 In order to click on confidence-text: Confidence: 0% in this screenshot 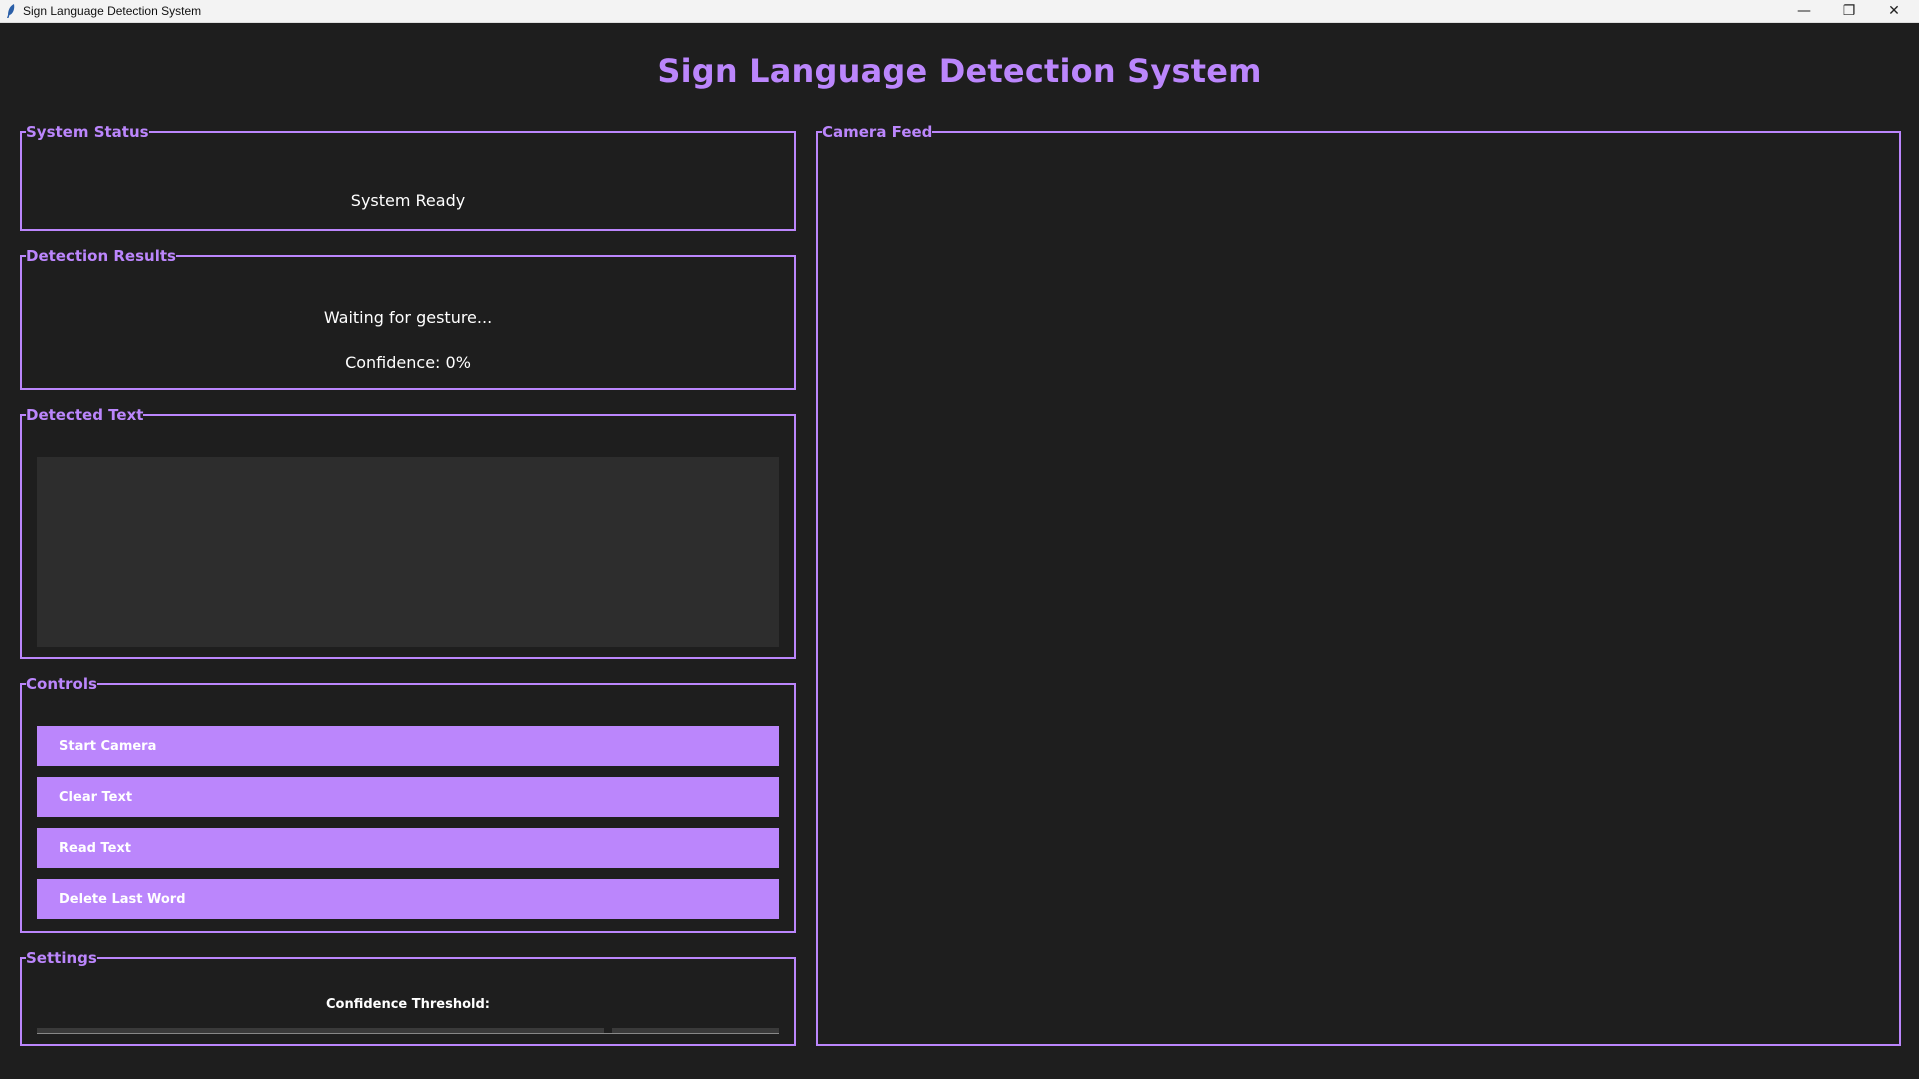, I will do `click(408, 362)`.